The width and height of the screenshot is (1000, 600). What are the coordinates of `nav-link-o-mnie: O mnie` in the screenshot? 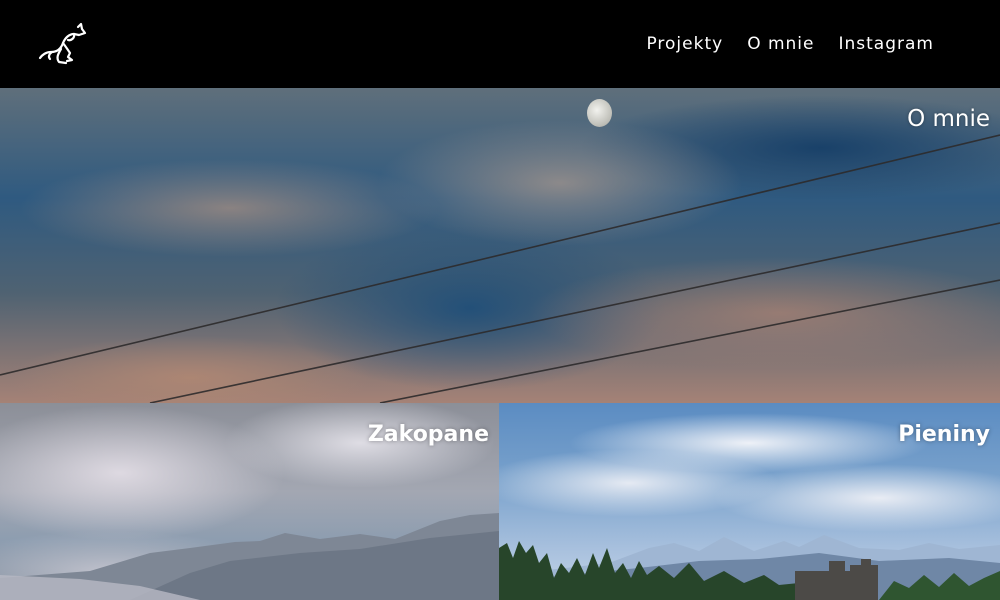 It's located at (780, 44).